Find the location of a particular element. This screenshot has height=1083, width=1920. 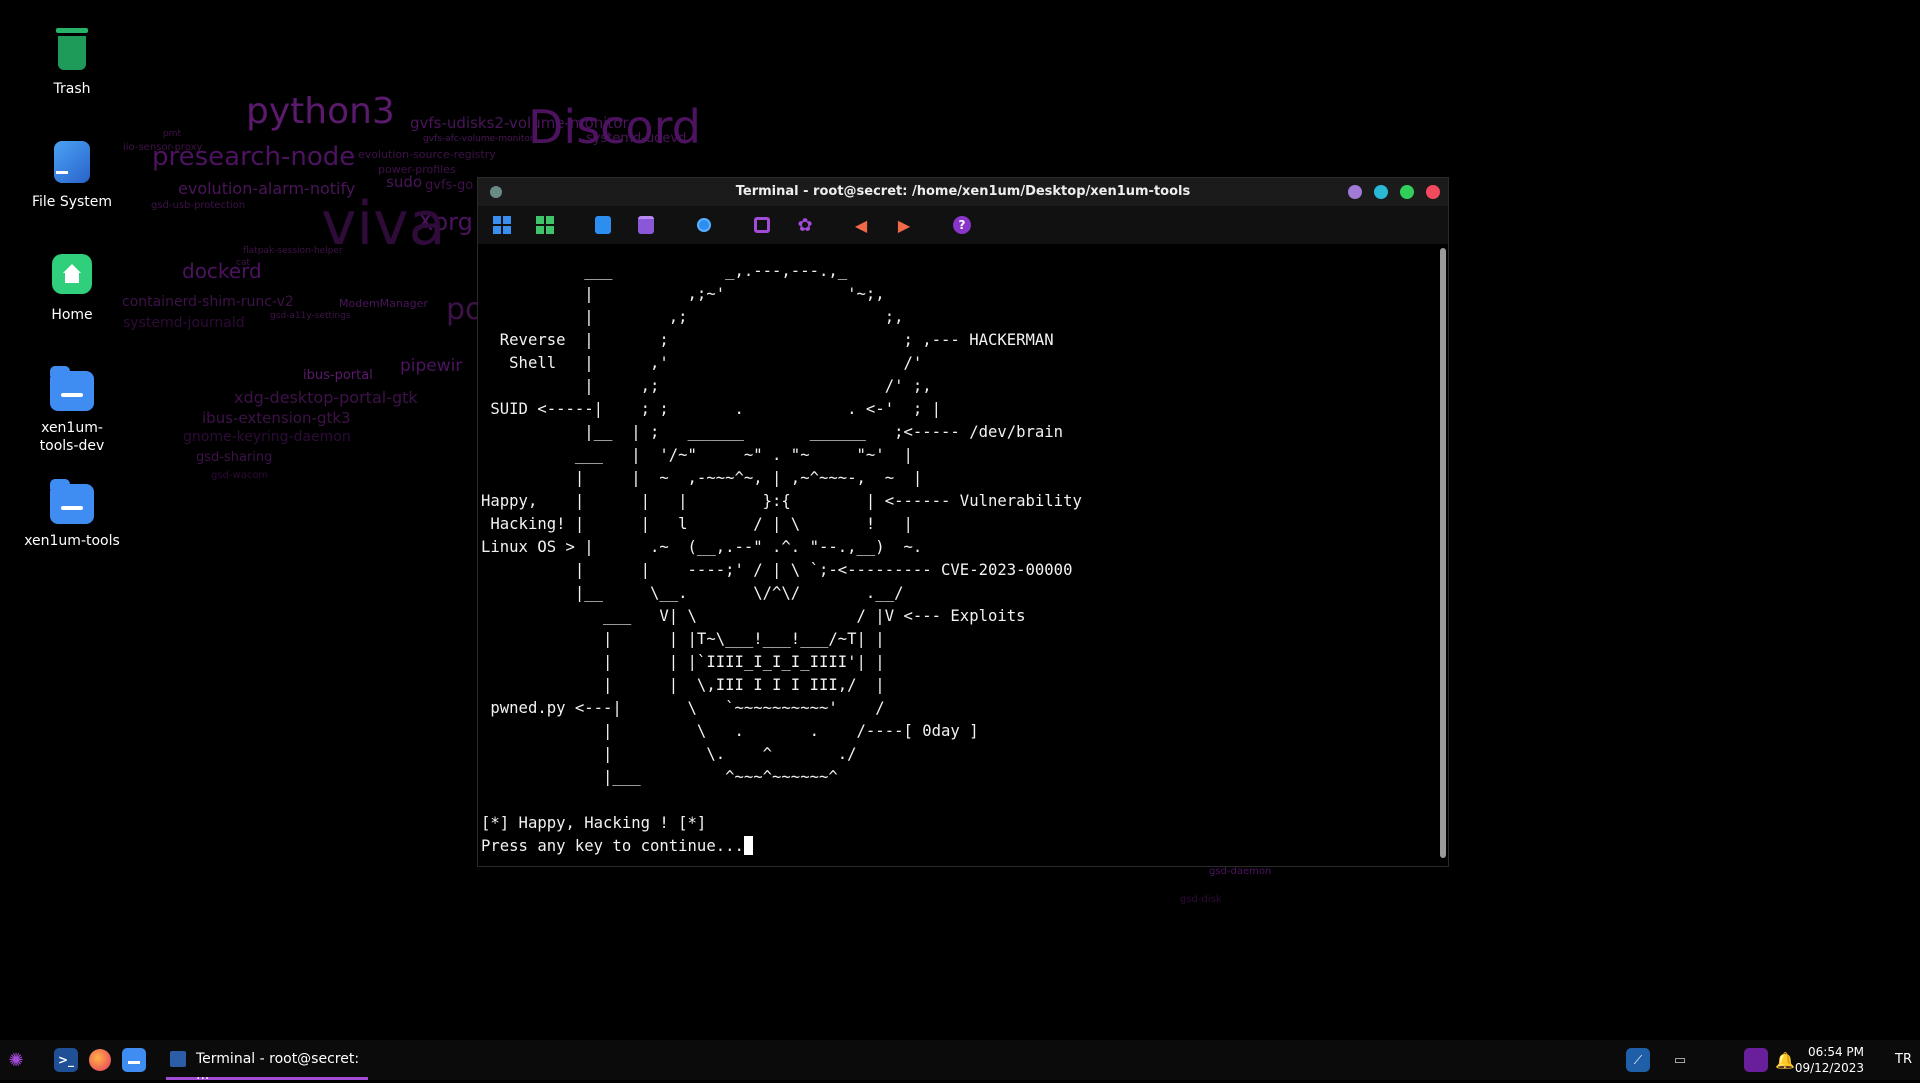

close-button is located at coordinates (1433, 192).